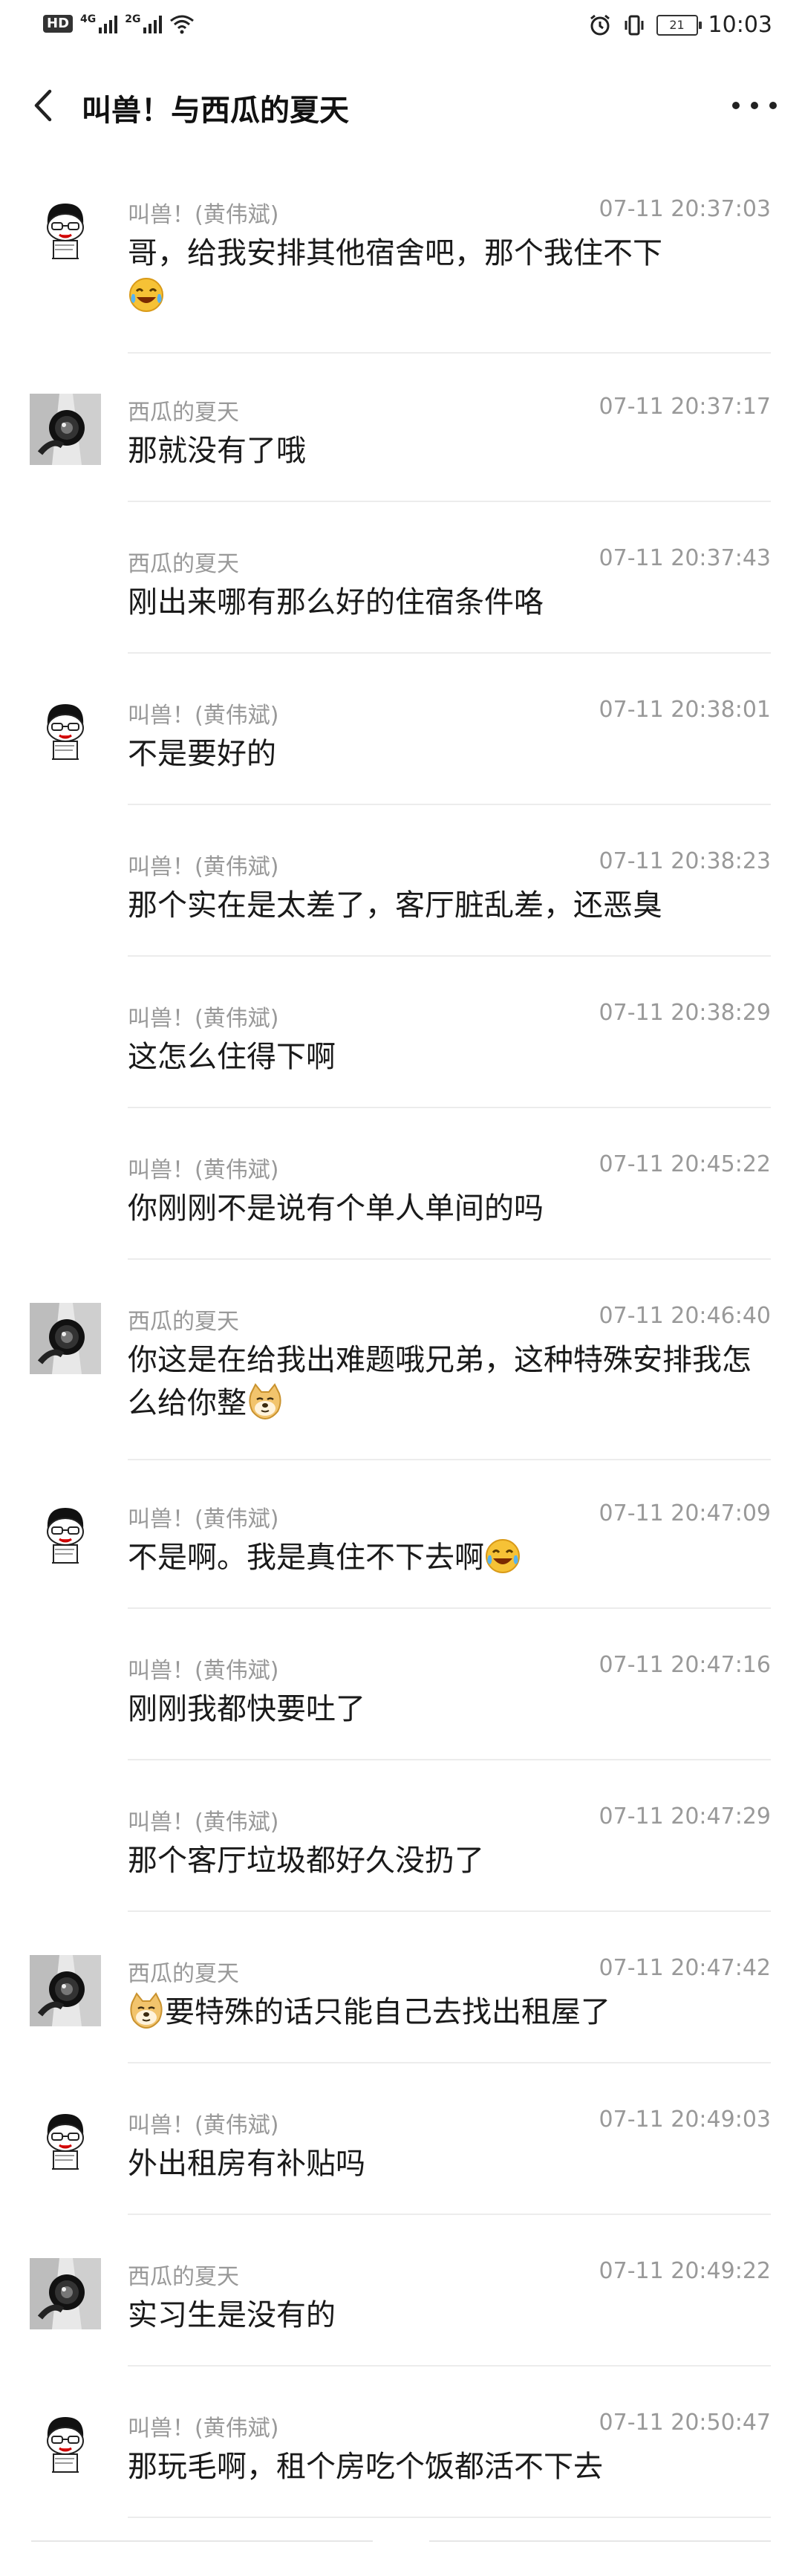 The width and height of the screenshot is (802, 2576). What do you see at coordinates (395, 253) in the screenshot?
I see `message-text-content: 哥，给我安排其他宿舍吧，那个我住不下` at bounding box center [395, 253].